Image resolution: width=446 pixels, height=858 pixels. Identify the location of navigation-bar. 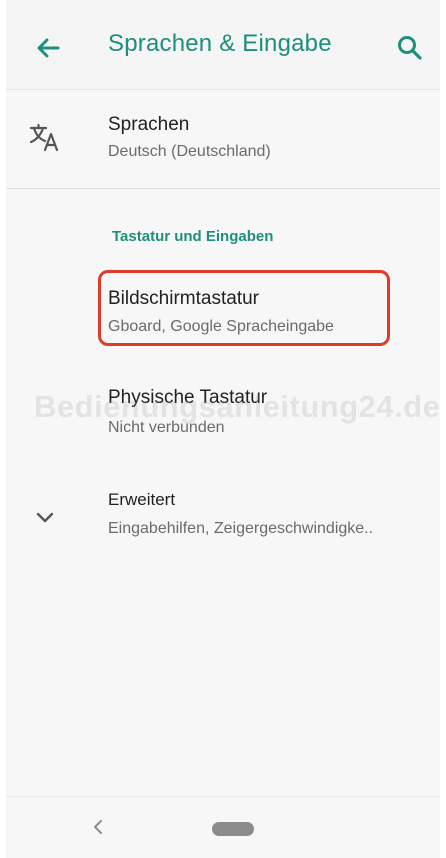
(223, 827).